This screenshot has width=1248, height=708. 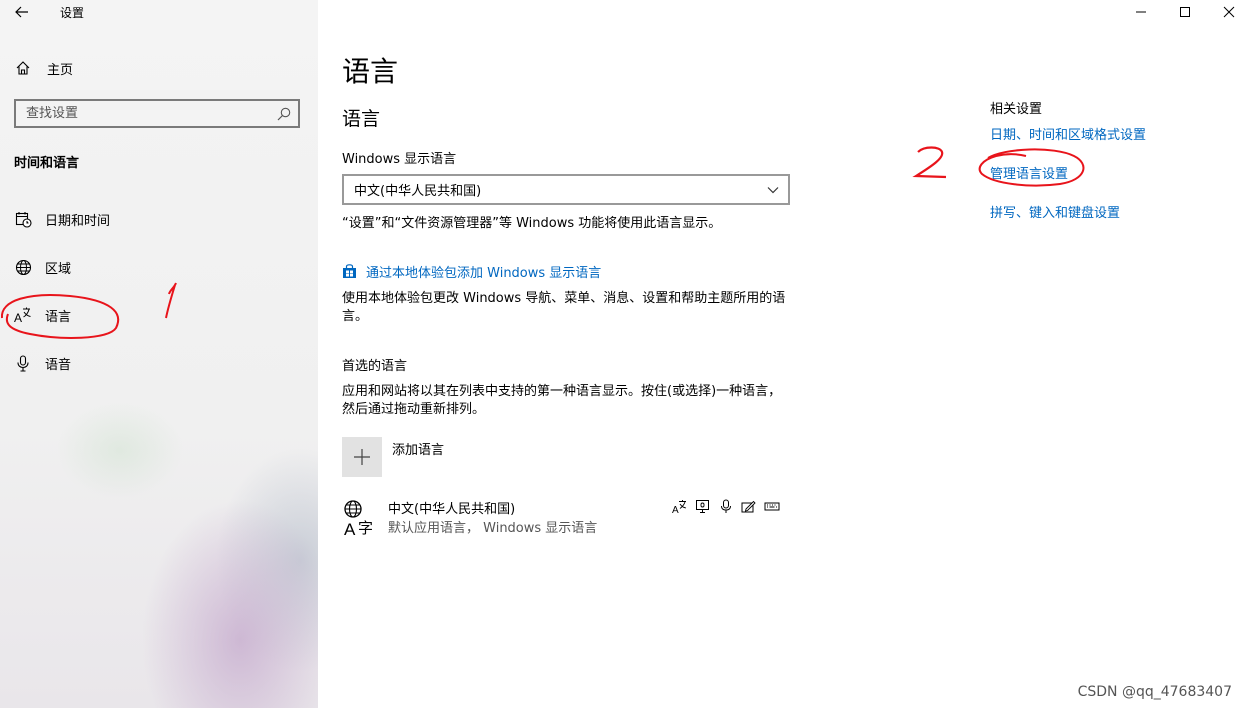 What do you see at coordinates (349, 271) in the screenshot?
I see `store-icon` at bounding box center [349, 271].